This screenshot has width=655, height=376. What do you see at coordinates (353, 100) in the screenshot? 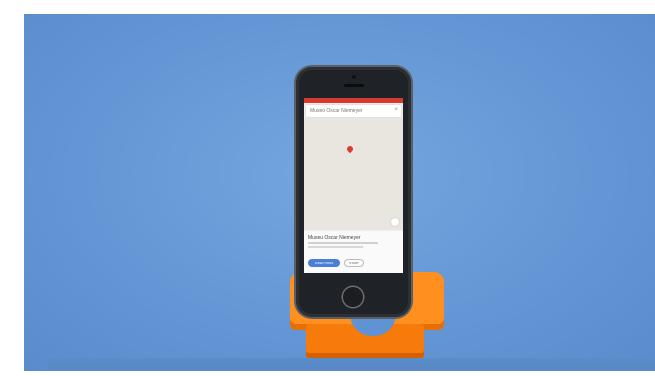
I see `status-bar` at bounding box center [353, 100].